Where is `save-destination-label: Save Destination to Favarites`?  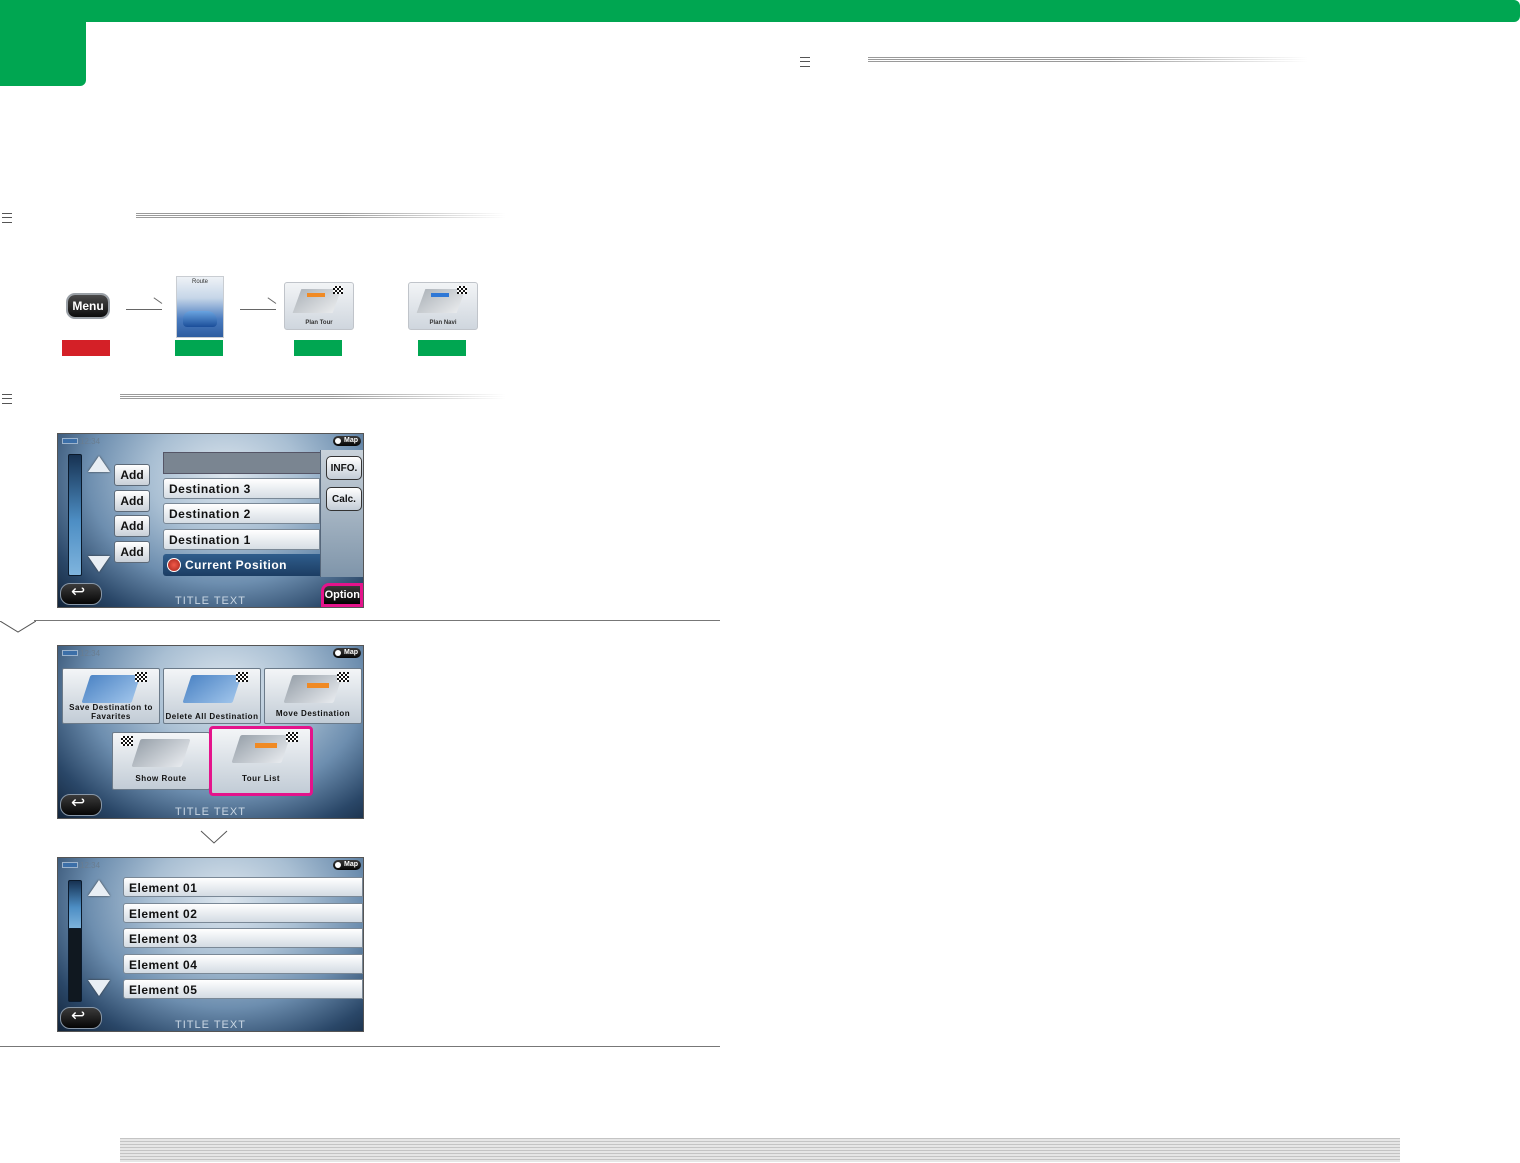 save-destination-label: Save Destination to Favarites is located at coordinates (111, 712).